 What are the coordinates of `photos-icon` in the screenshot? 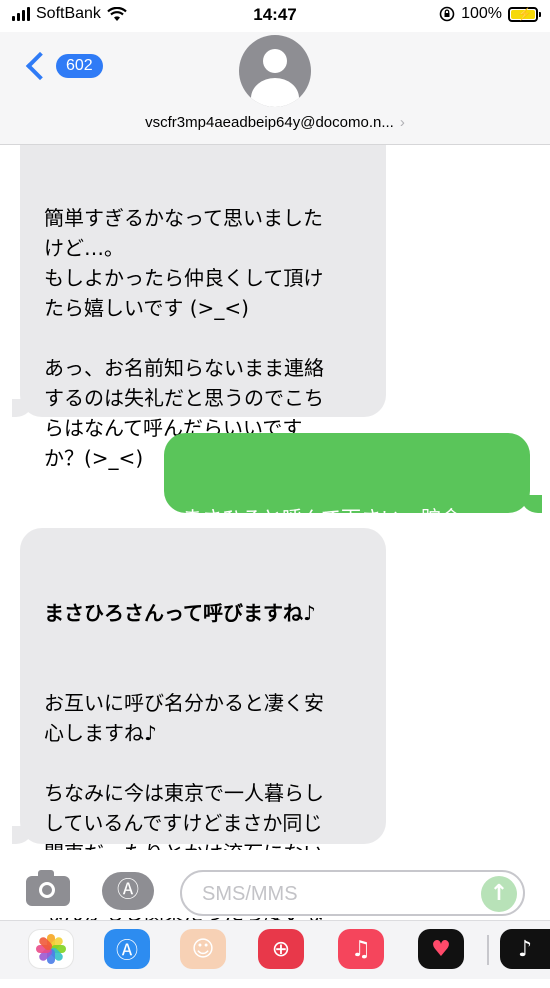 It's located at (51, 949).